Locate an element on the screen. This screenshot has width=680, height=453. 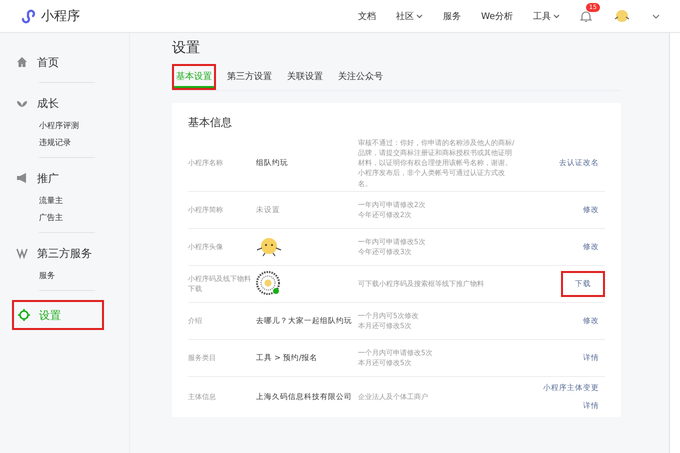
settings-icon is located at coordinates (24, 315).